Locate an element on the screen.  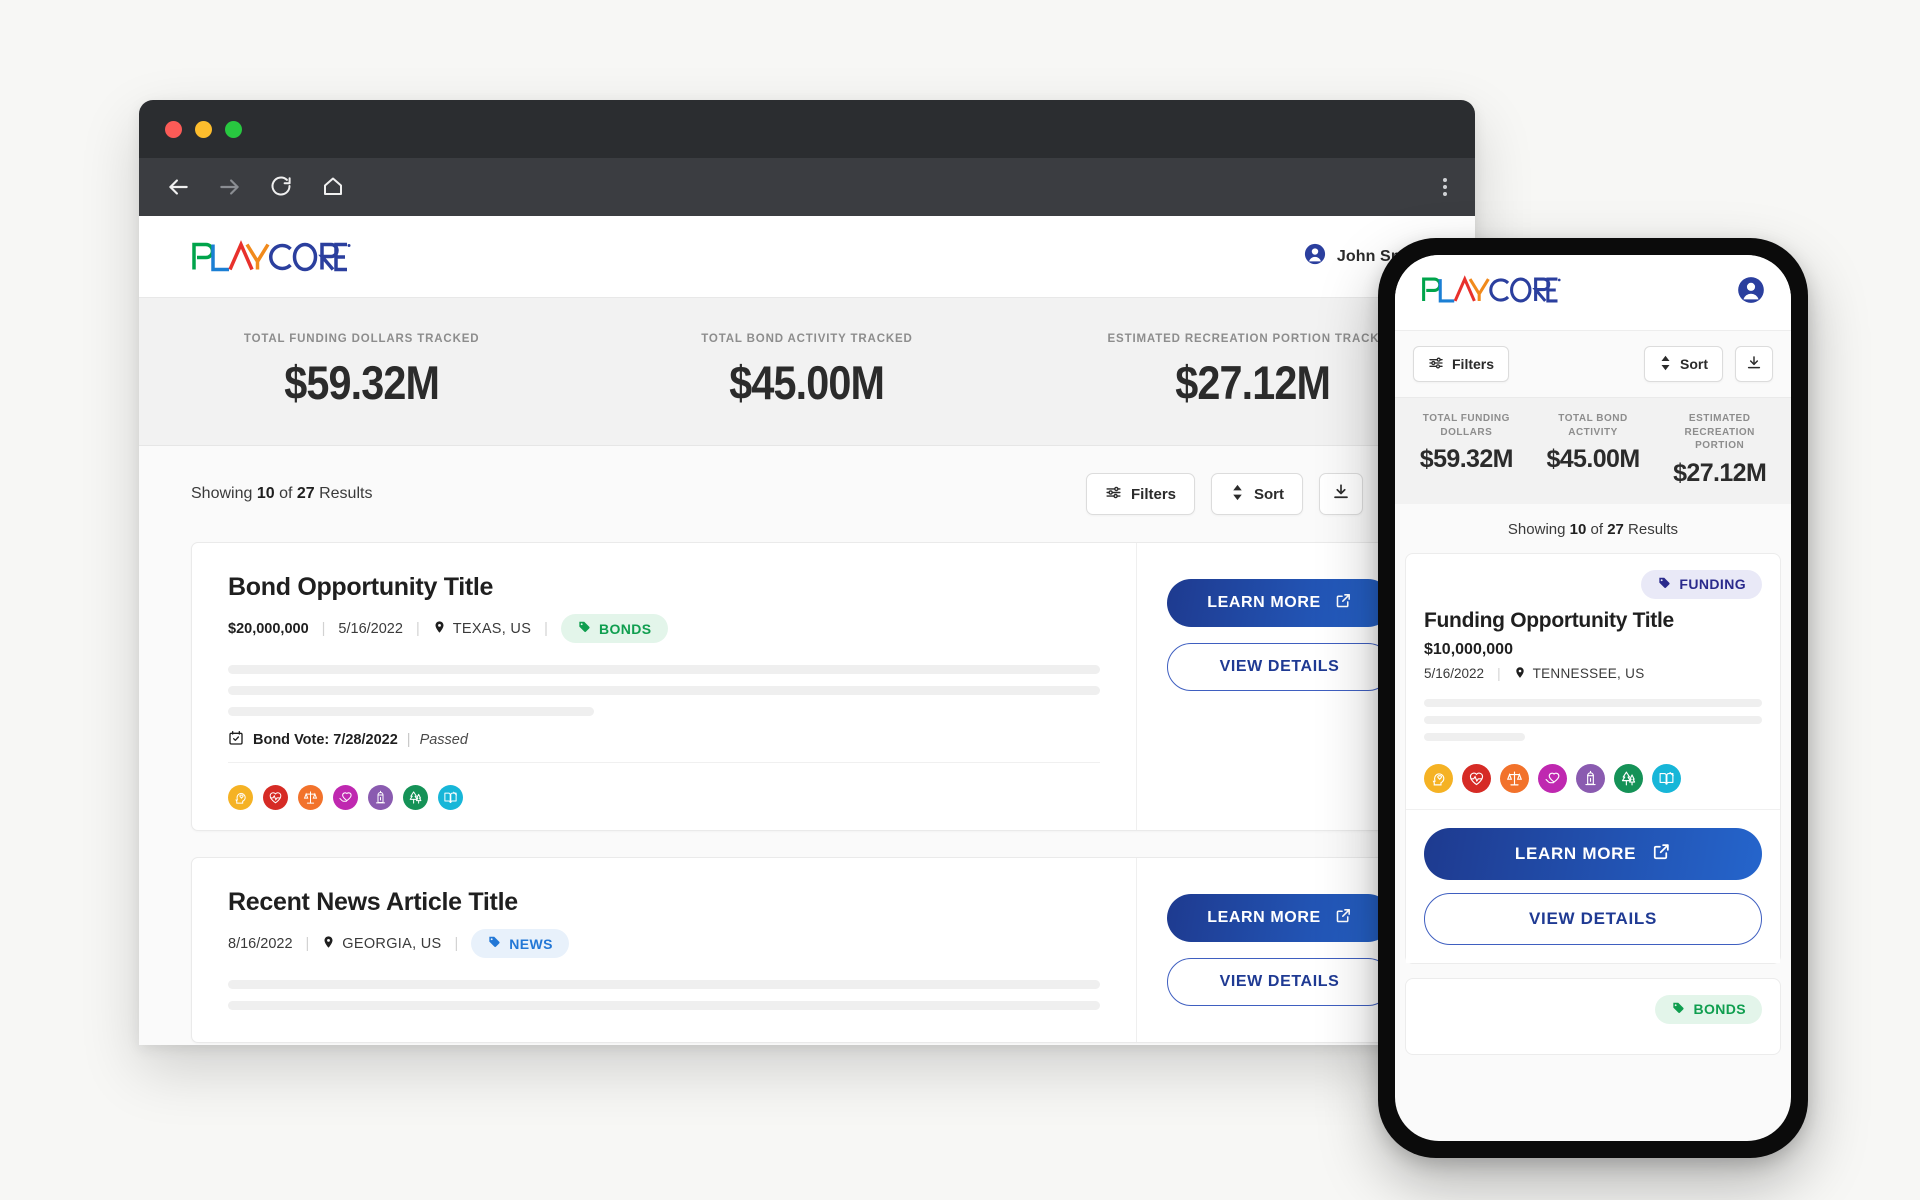
stat-total-funding: TOTAL FUNDING DOLLARS TRACKED $59.32M is located at coordinates (361, 371).